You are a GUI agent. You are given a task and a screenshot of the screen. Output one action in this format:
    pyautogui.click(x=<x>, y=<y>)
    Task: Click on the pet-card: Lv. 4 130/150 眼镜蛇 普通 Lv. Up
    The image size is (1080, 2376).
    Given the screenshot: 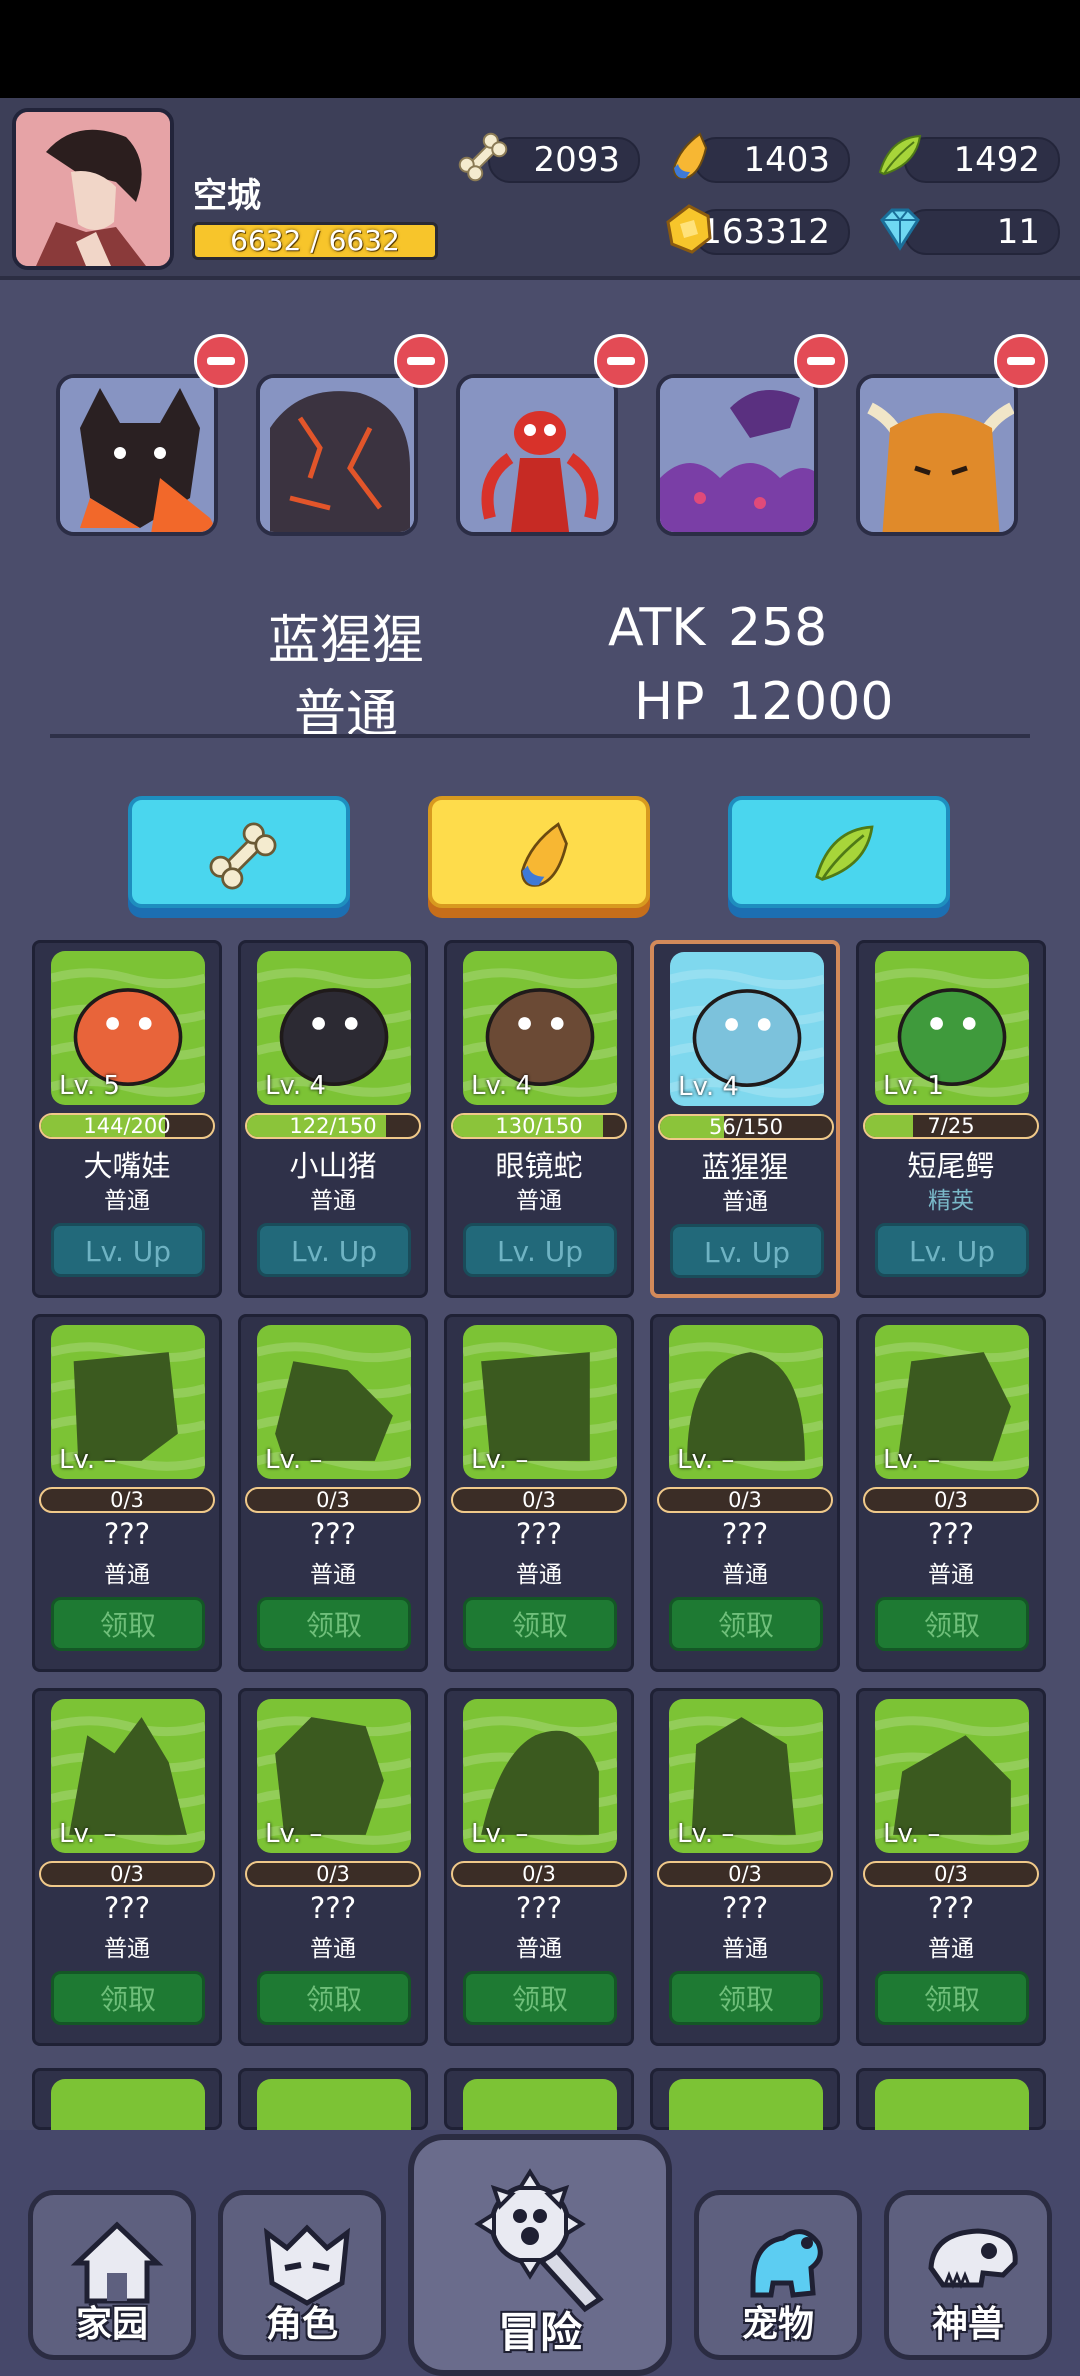 What is the action you would take?
    pyautogui.click(x=539, y=1119)
    